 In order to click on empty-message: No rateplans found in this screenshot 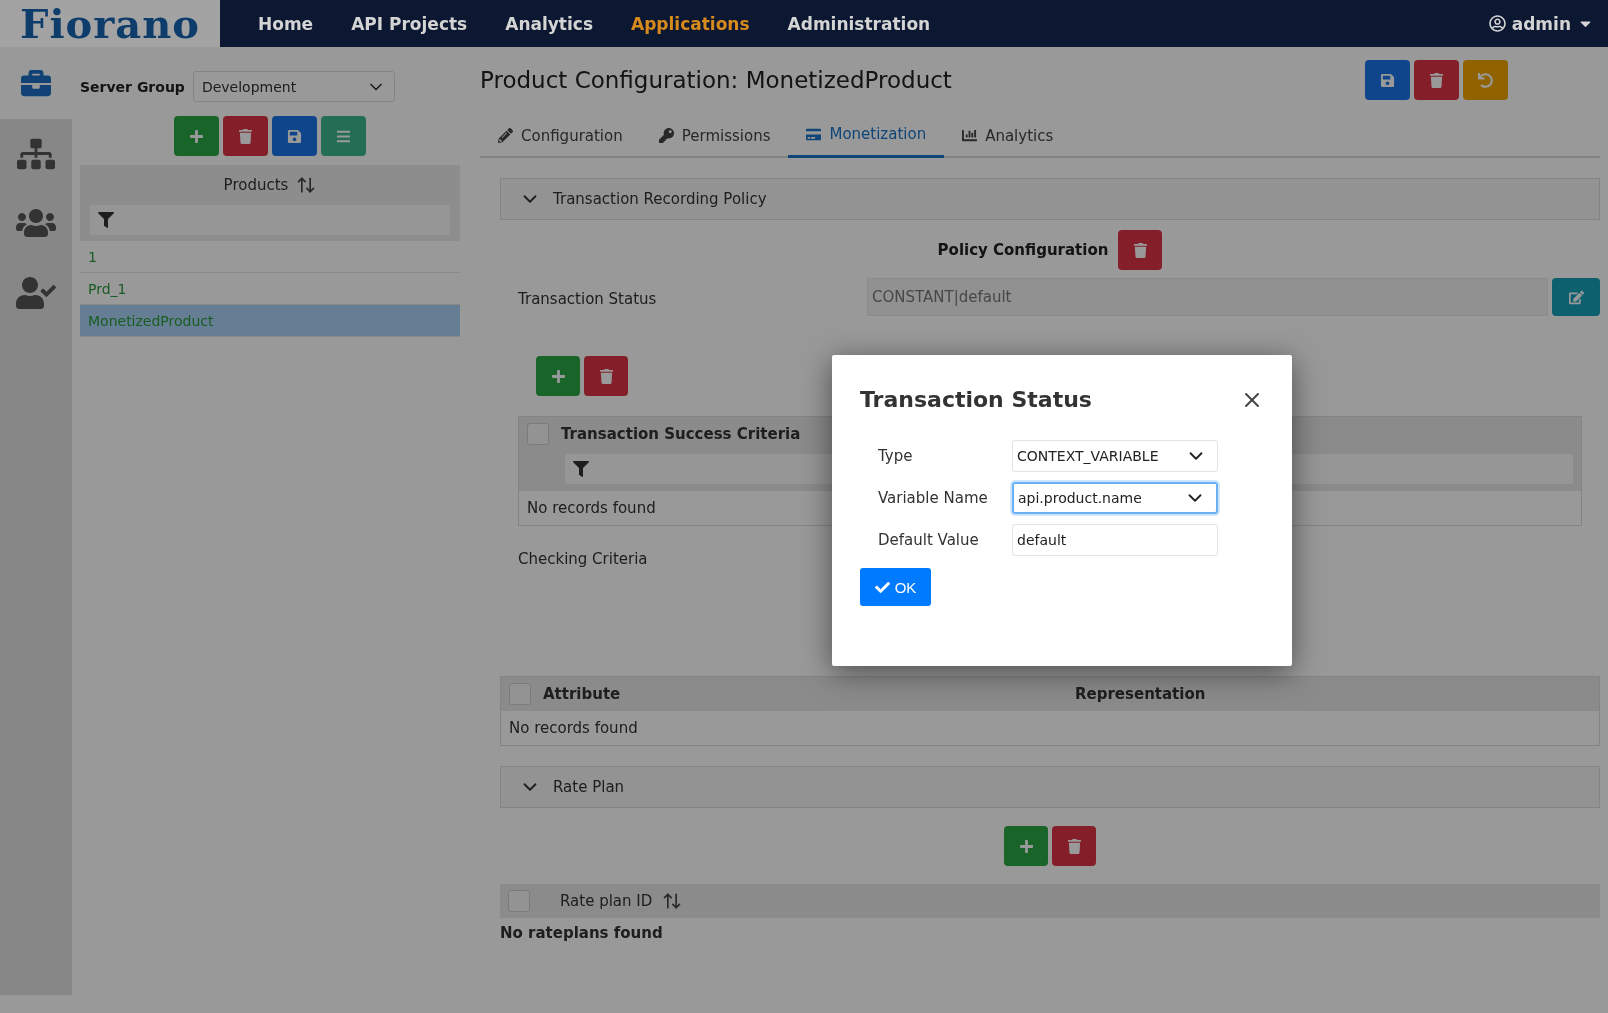, I will do `click(582, 933)`.